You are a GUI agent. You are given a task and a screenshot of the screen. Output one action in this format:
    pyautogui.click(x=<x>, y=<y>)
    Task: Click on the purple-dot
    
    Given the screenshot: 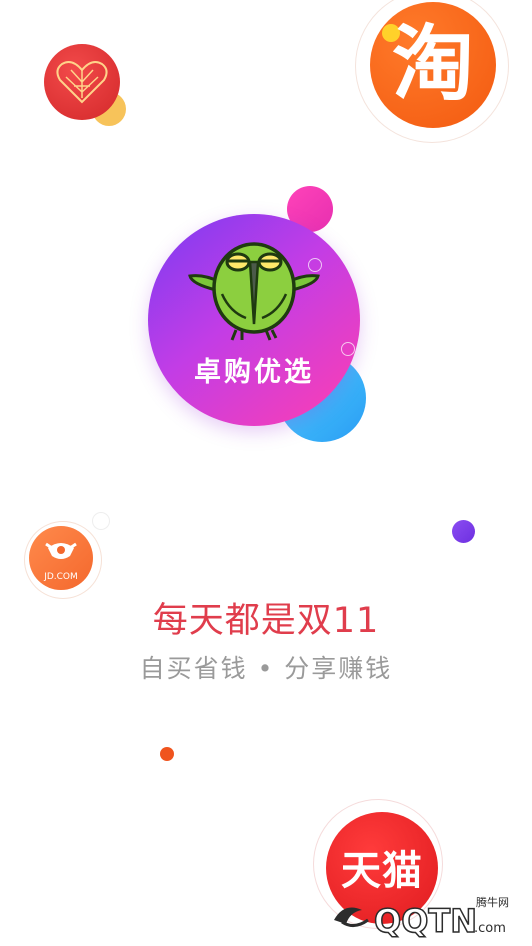 What is the action you would take?
    pyautogui.click(x=463, y=531)
    